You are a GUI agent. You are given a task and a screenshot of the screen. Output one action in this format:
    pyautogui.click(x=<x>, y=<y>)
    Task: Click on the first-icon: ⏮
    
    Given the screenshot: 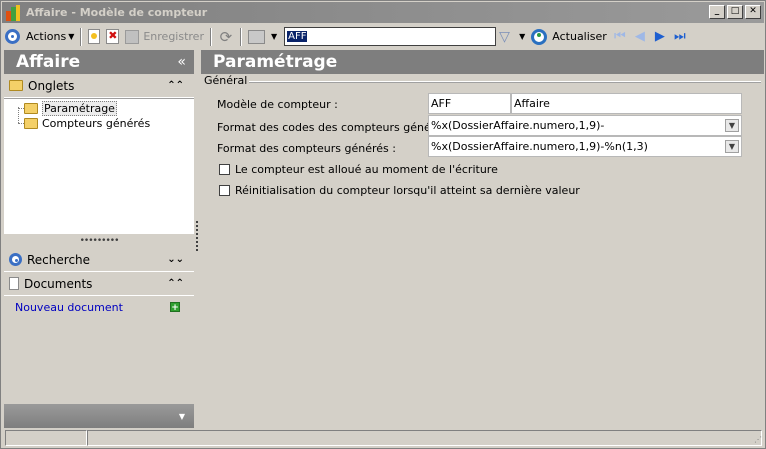 What is the action you would take?
    pyautogui.click(x=619, y=36)
    